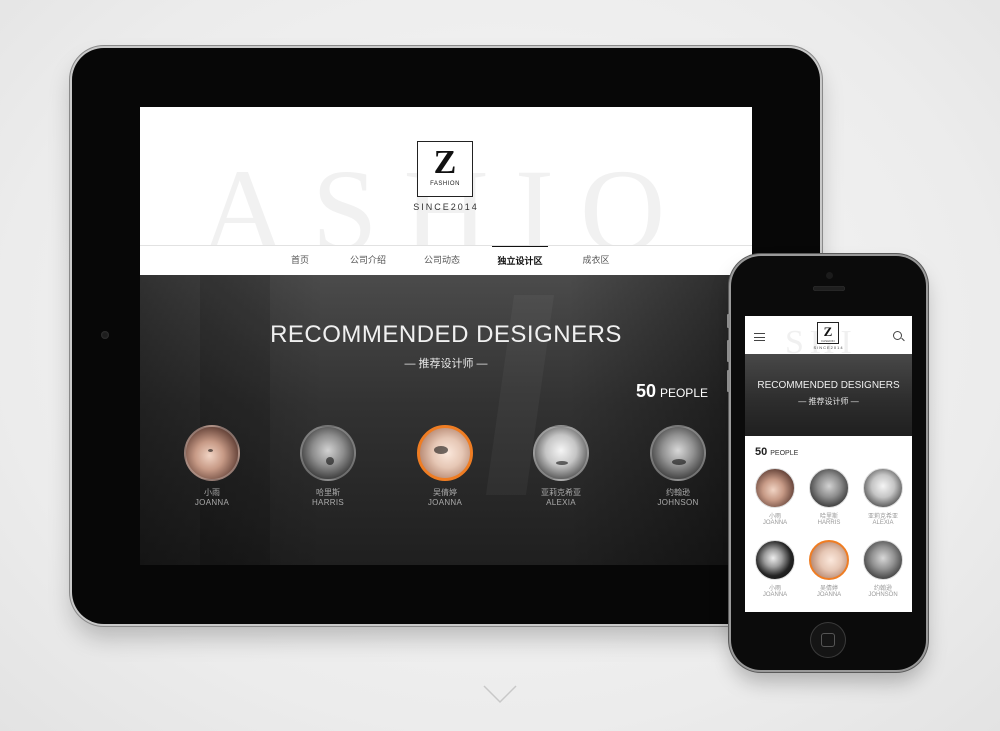  What do you see at coordinates (829, 275) in the screenshot?
I see `phone-camera` at bounding box center [829, 275].